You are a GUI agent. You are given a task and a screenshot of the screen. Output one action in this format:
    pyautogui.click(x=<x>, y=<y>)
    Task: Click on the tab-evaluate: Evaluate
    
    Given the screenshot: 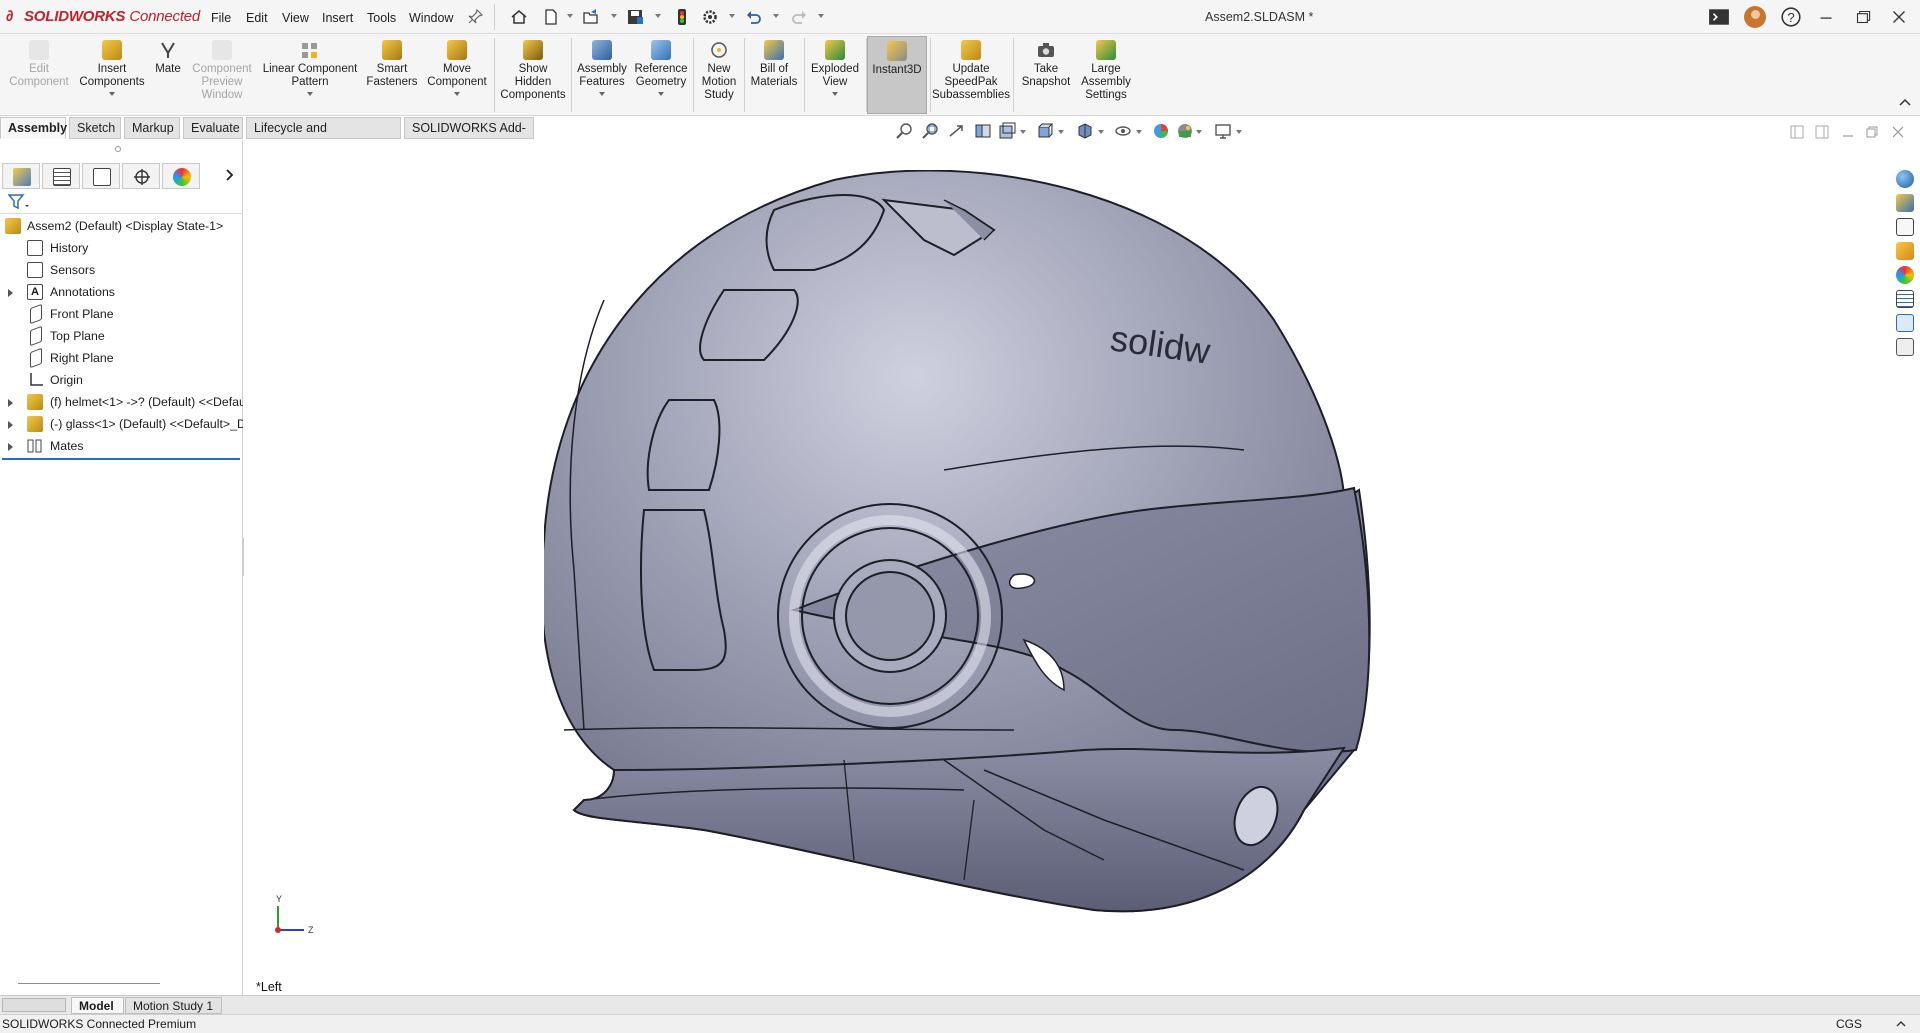 What is the action you would take?
    pyautogui.click(x=213, y=128)
    